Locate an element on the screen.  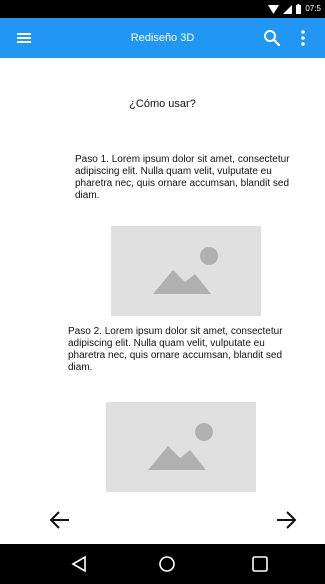
system-nav-bar is located at coordinates (162, 564).